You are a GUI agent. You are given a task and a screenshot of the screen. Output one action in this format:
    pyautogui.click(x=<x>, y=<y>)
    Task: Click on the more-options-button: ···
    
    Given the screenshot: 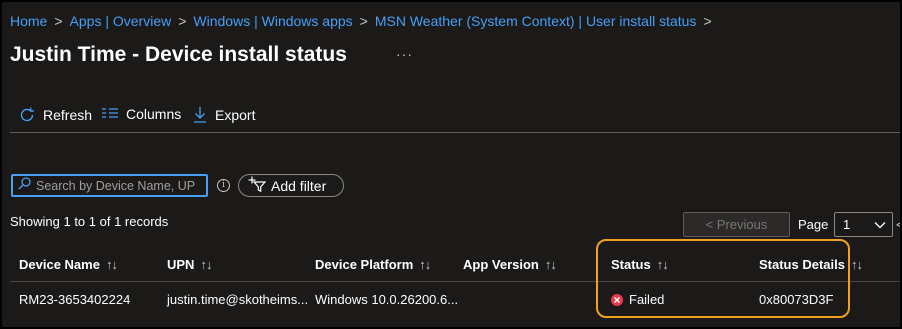 What is the action you would take?
    pyautogui.click(x=404, y=54)
    